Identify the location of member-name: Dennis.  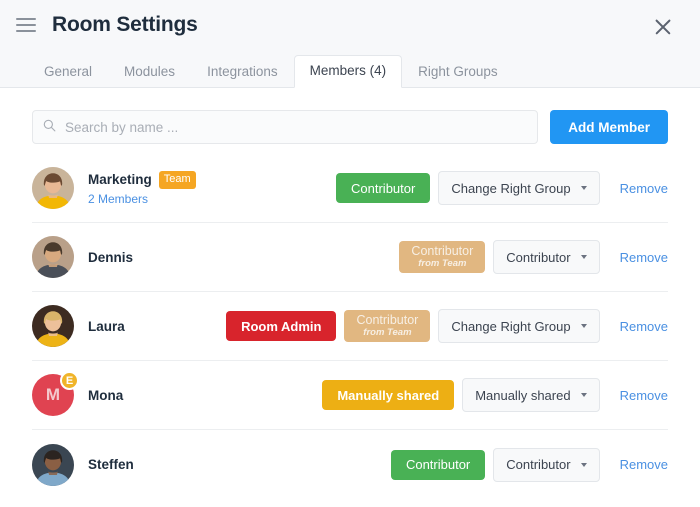
(111, 257).